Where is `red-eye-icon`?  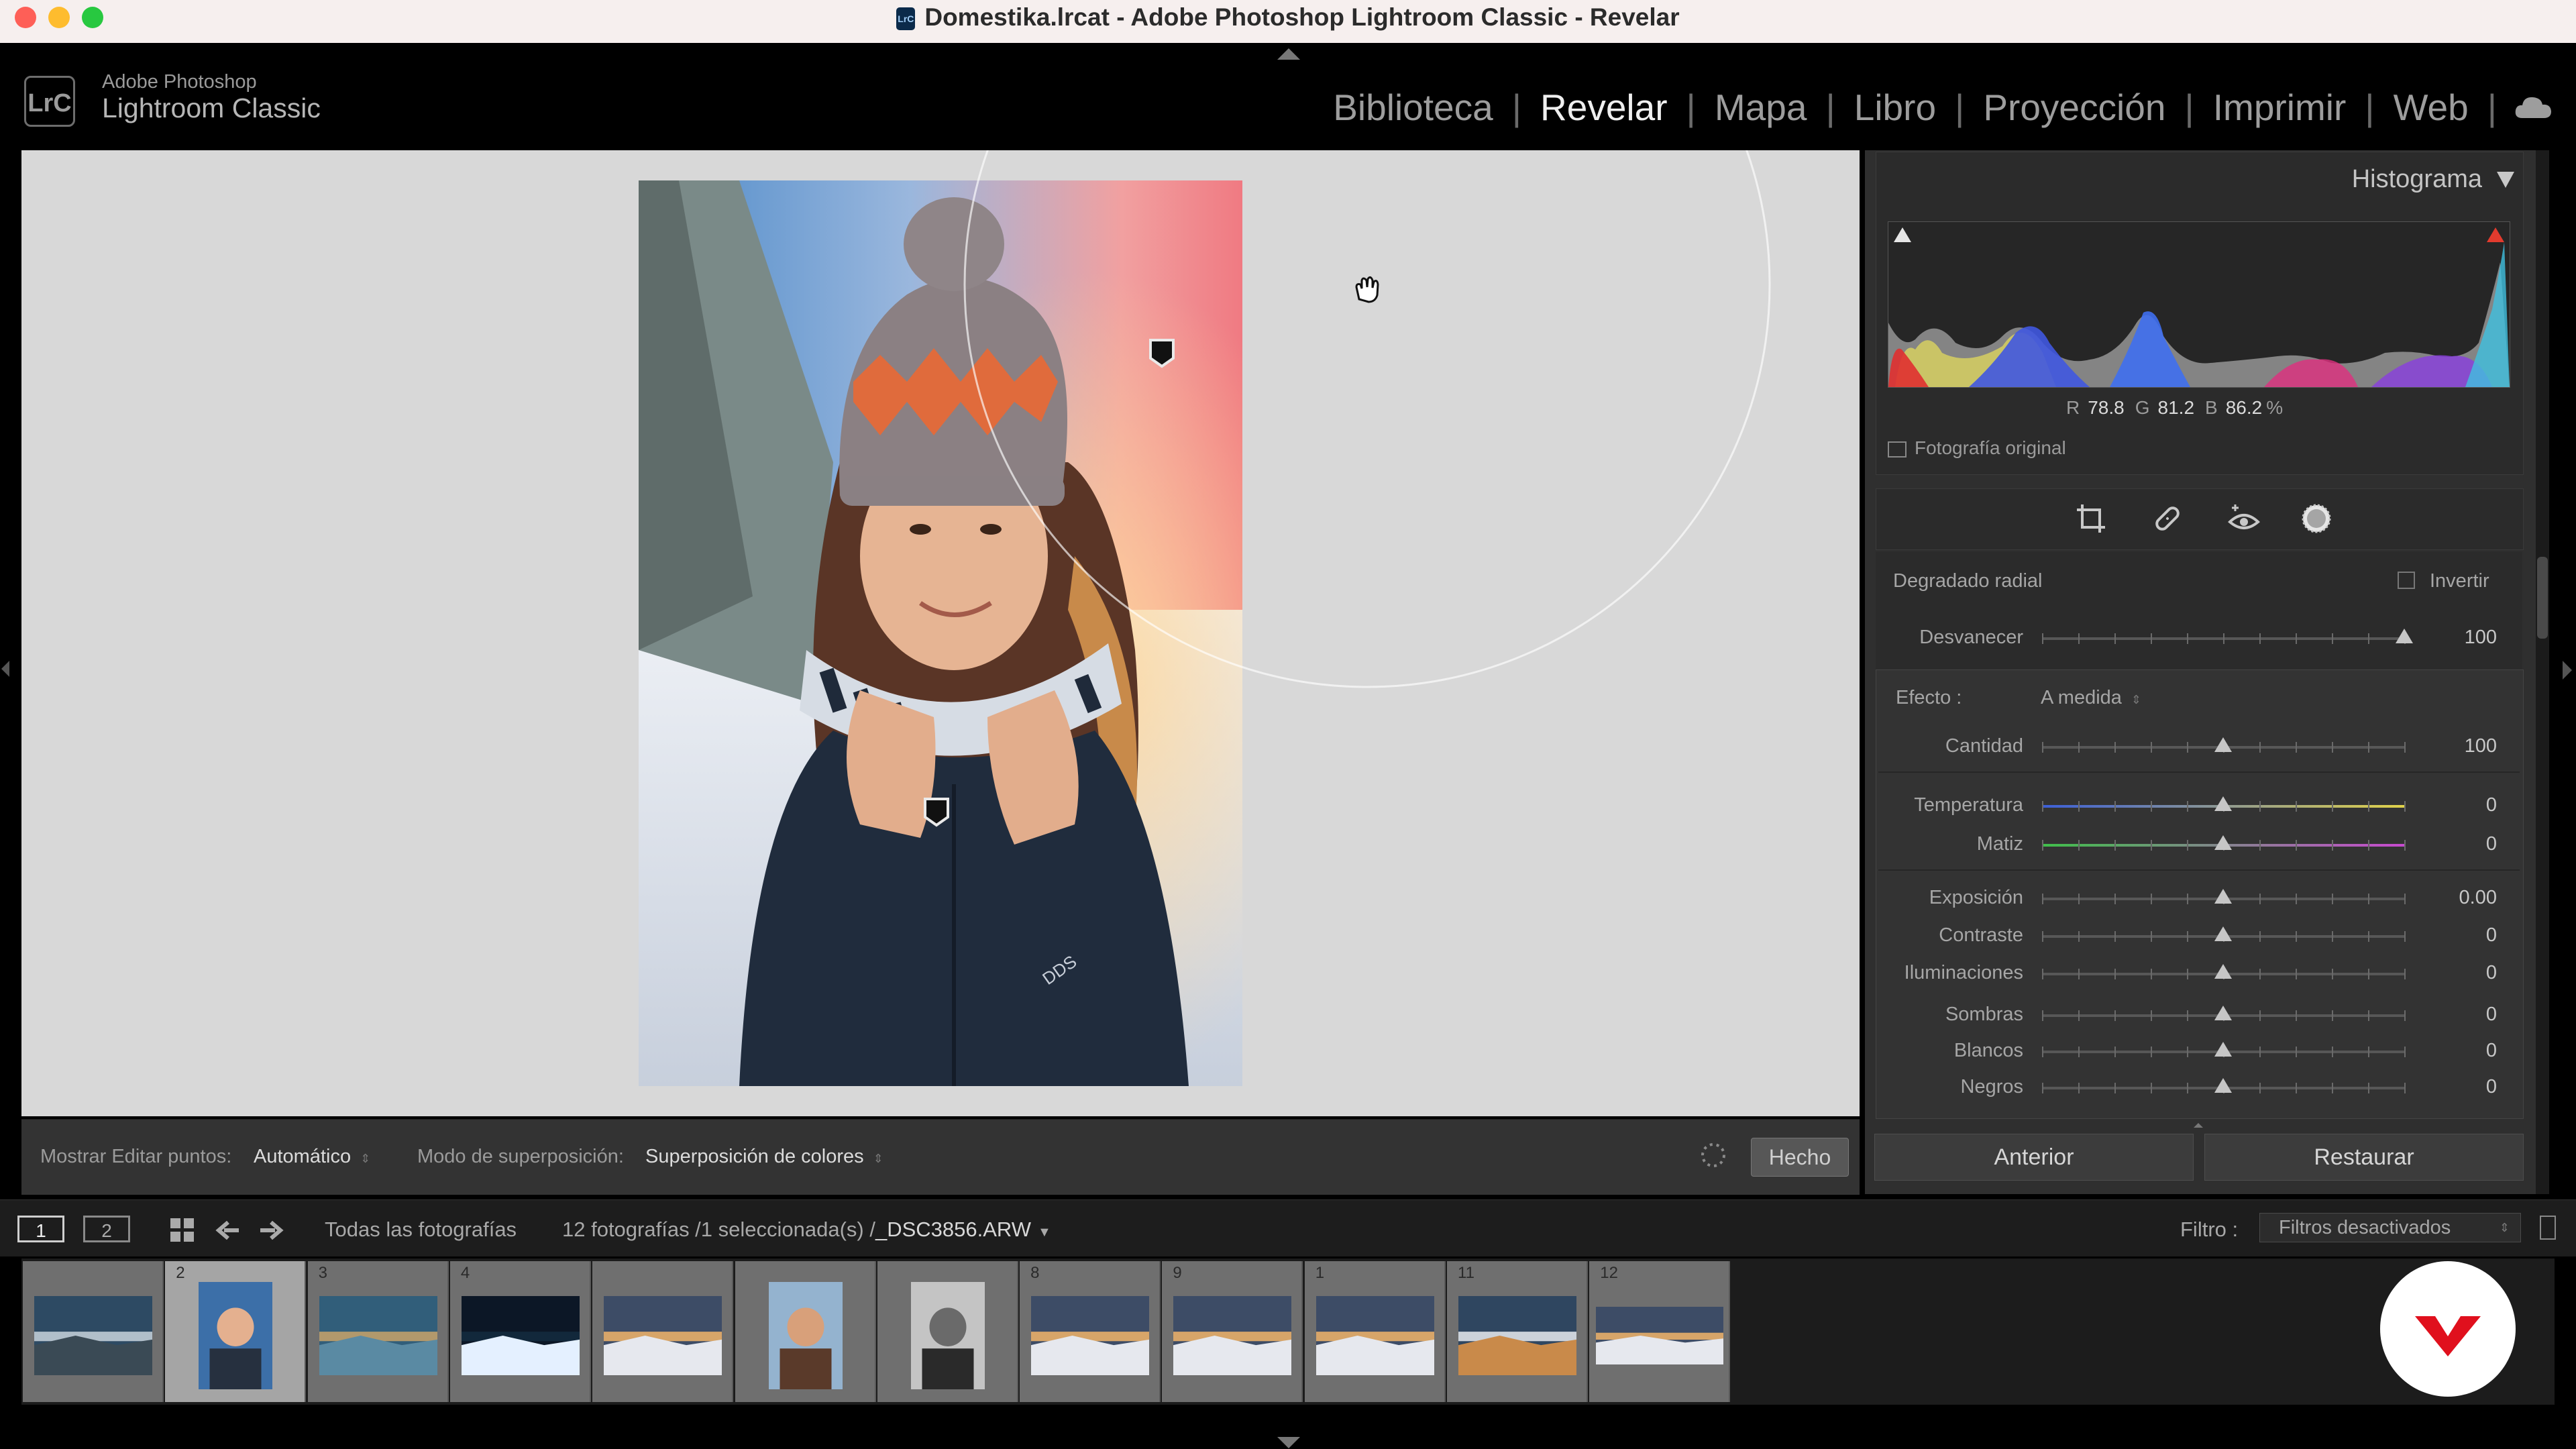 red-eye-icon is located at coordinates (2244, 518).